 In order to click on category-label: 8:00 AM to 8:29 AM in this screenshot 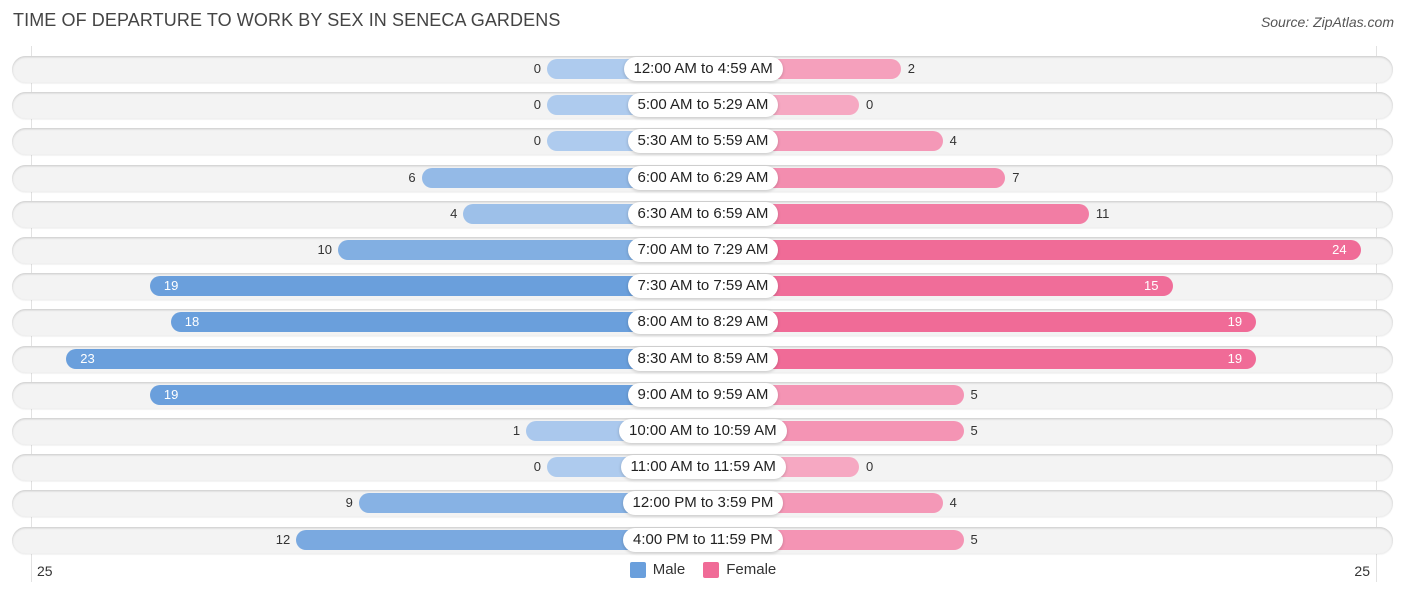, I will do `click(703, 322)`.